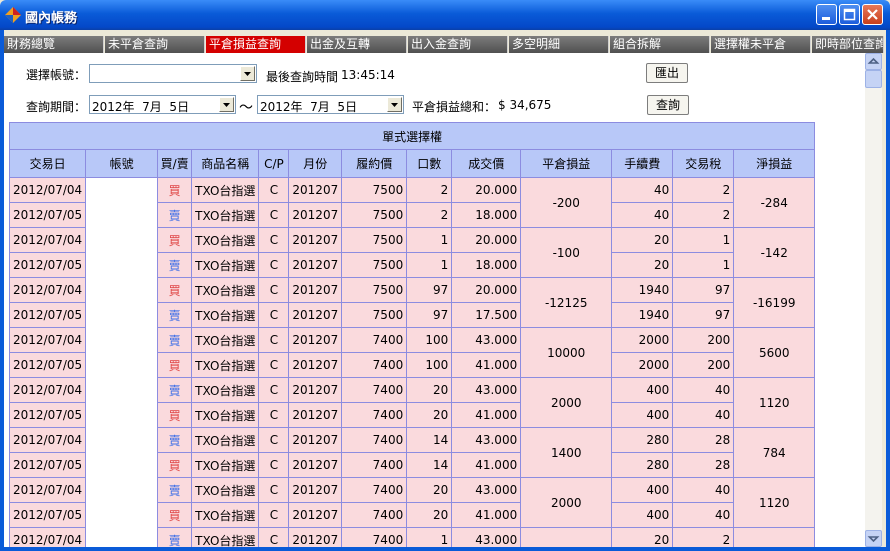  What do you see at coordinates (761, 44) in the screenshot?
I see `tab-option-open: 選擇權未平倉` at bounding box center [761, 44].